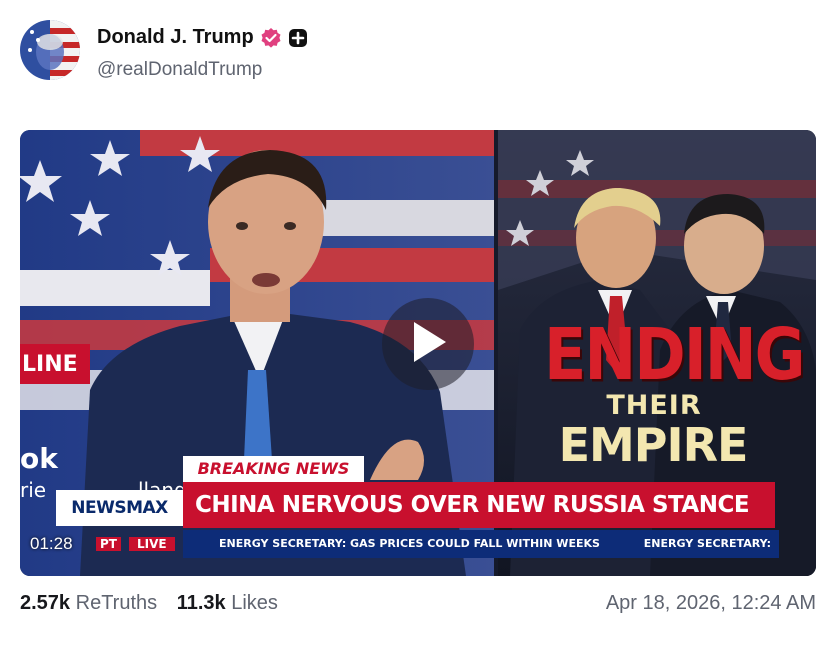 This screenshot has height=657, width=840. Describe the element at coordinates (479, 505) in the screenshot. I see `headline-bar: CHINA NERVOUS OVER NEW RUSSIA STANCE` at that location.